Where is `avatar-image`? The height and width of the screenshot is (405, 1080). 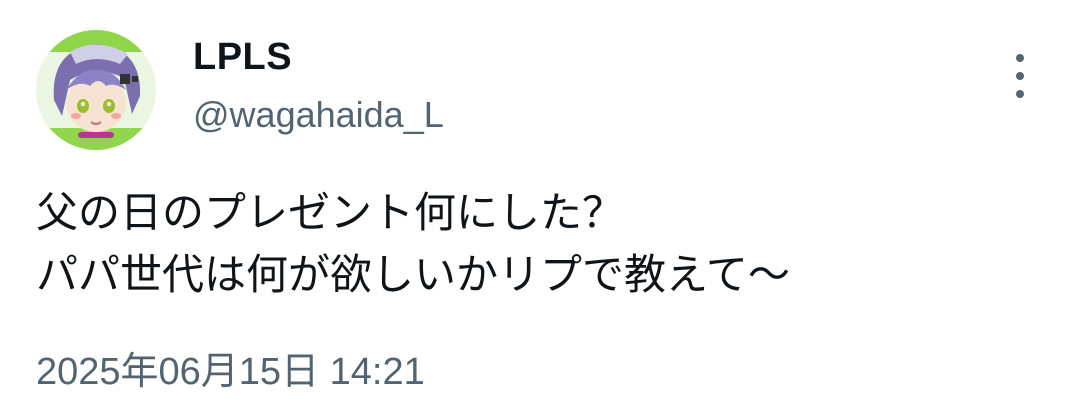 avatar-image is located at coordinates (96, 90).